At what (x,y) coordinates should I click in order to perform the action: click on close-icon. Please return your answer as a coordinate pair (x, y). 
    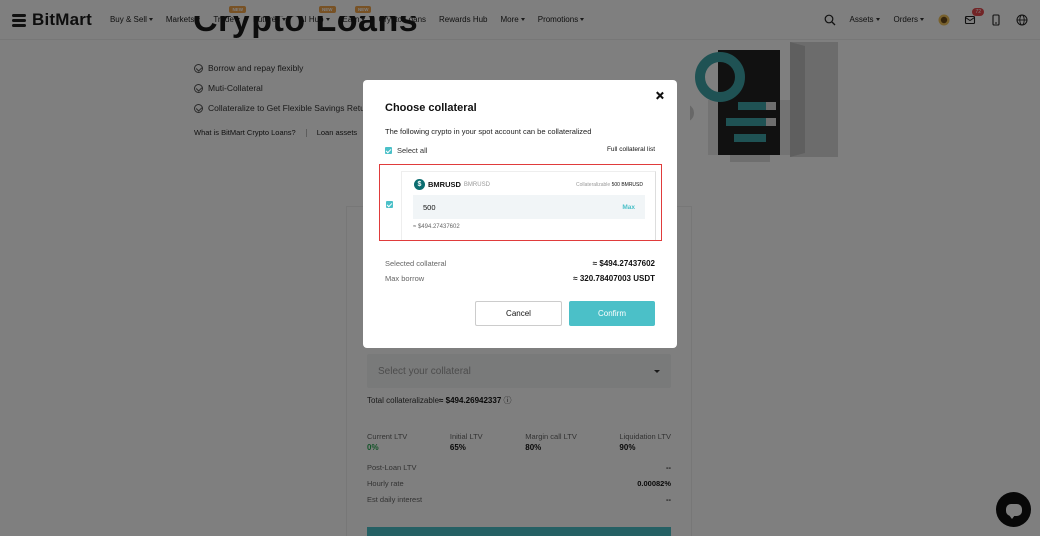
    Looking at the image, I should click on (660, 96).